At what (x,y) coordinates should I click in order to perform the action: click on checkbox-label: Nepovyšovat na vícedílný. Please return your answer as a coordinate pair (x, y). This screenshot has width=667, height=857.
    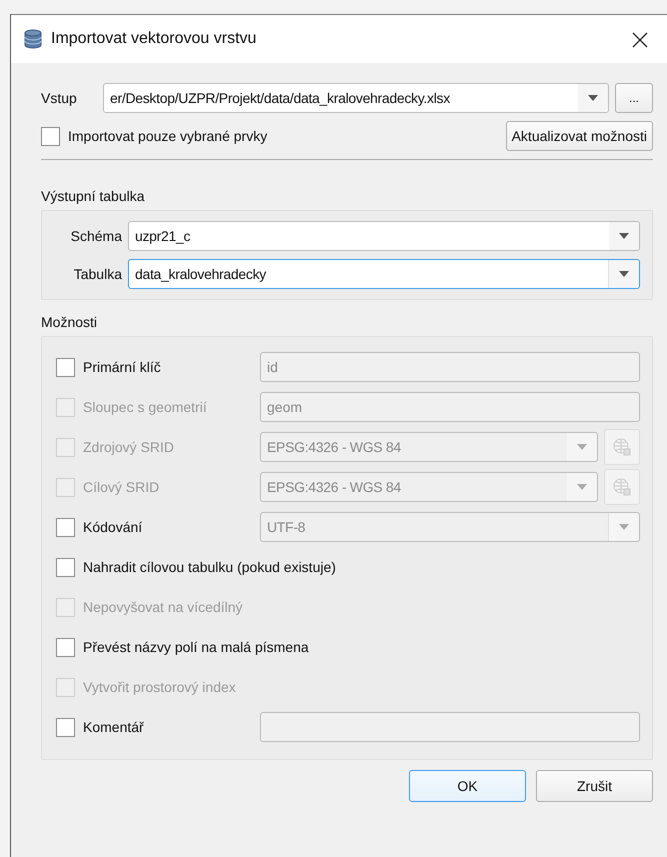
    Looking at the image, I should click on (163, 607).